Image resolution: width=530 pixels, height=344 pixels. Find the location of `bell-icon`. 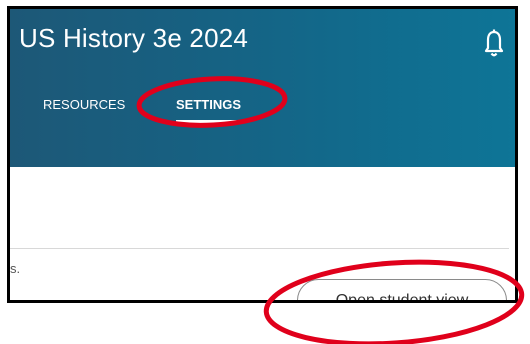

bell-icon is located at coordinates (494, 44).